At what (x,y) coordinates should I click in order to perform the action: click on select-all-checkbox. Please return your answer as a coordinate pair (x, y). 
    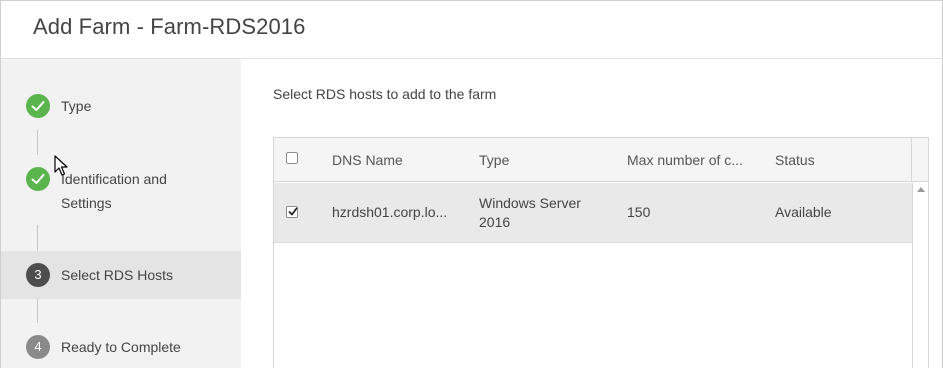
    Looking at the image, I should click on (292, 158).